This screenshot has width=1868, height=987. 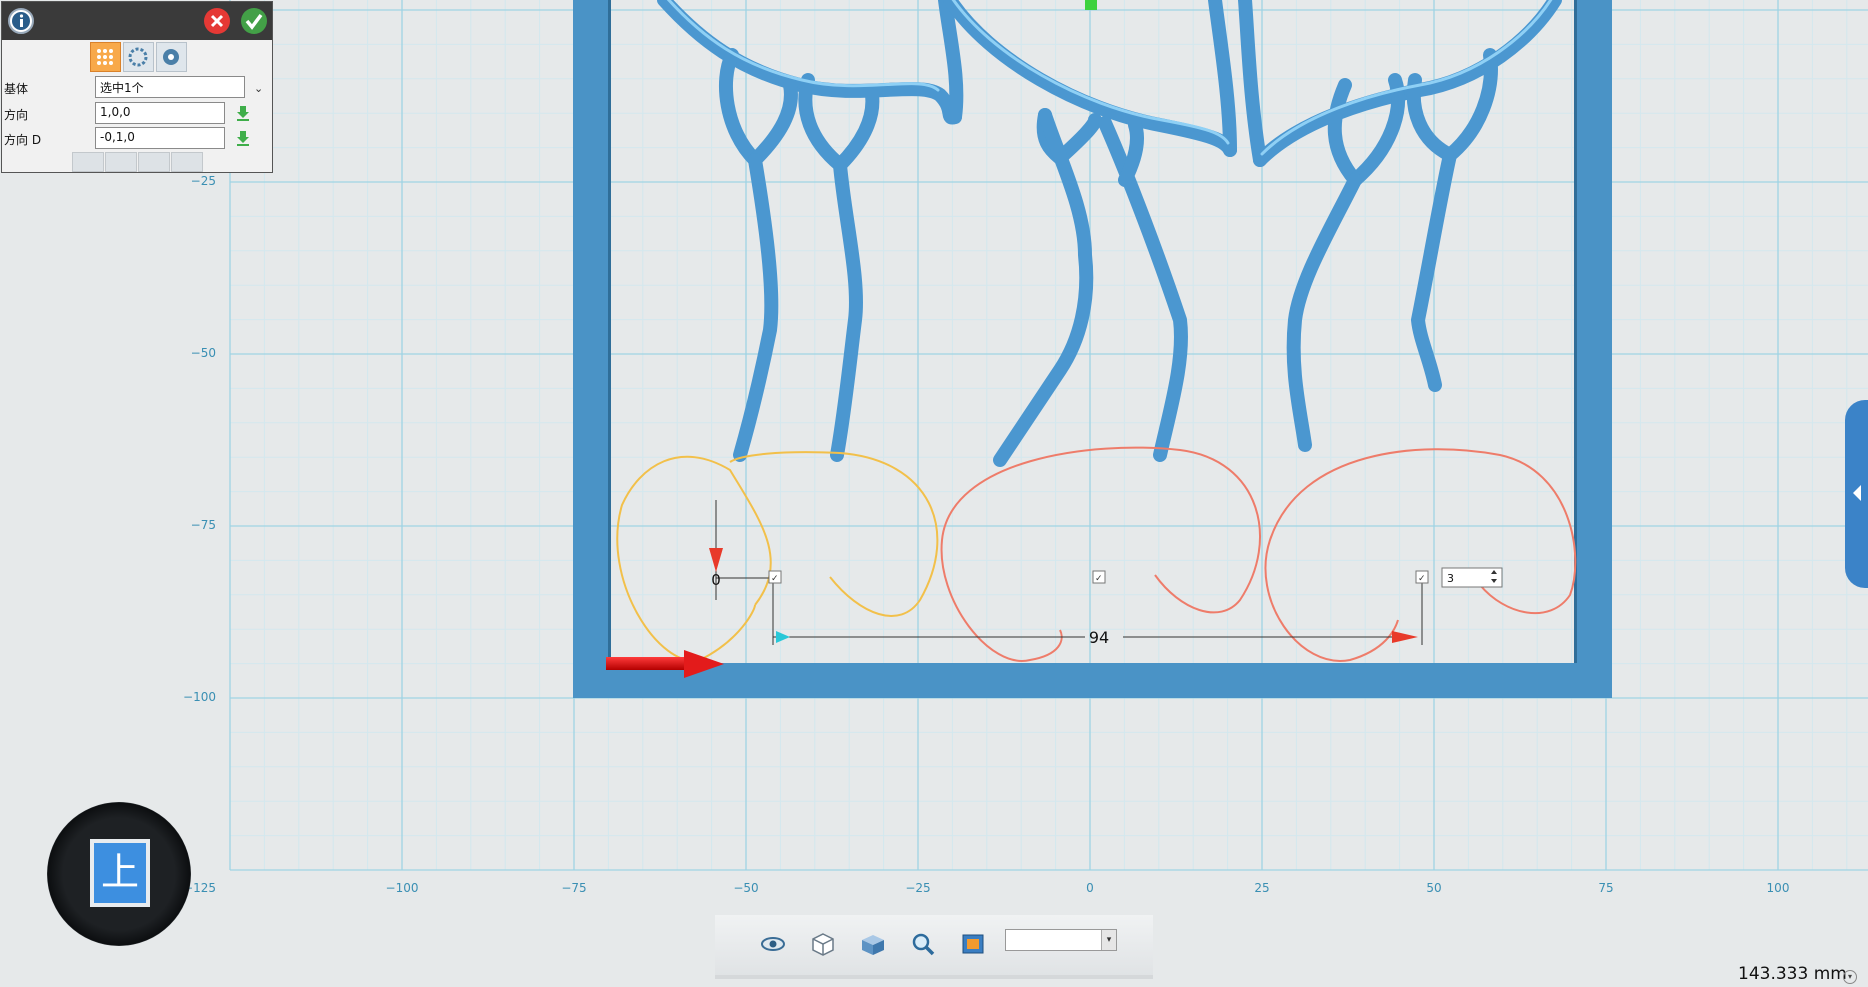 I want to click on view-mode-select: ▾, so click(x=1061, y=940).